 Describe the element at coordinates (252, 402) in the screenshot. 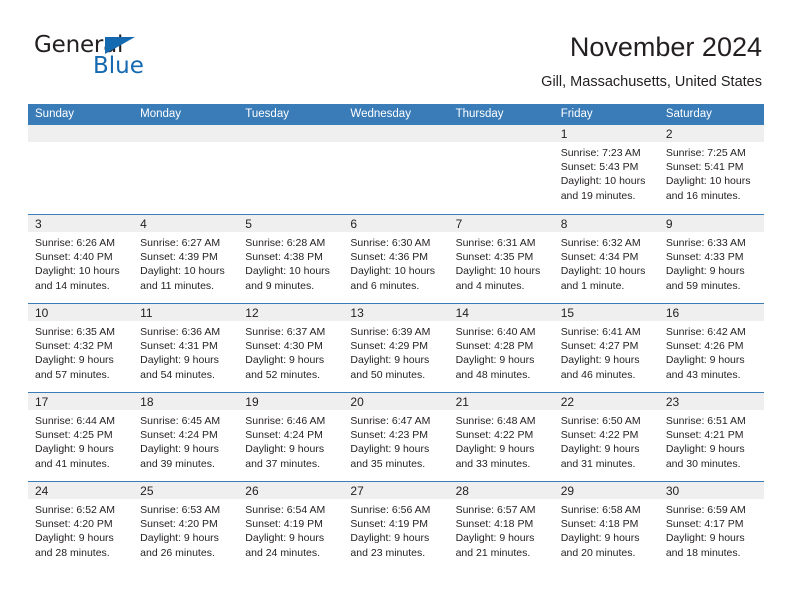

I see `day-number: 19` at that location.